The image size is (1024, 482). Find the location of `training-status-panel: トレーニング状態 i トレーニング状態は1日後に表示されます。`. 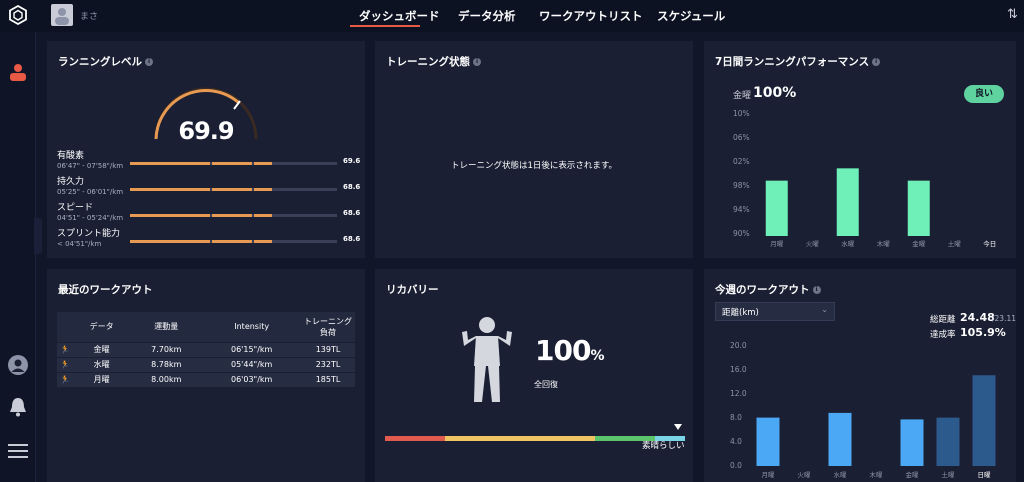

training-status-panel: トレーニング状態 i トレーニング状態は1日後に表示されます。 is located at coordinates (534, 149).